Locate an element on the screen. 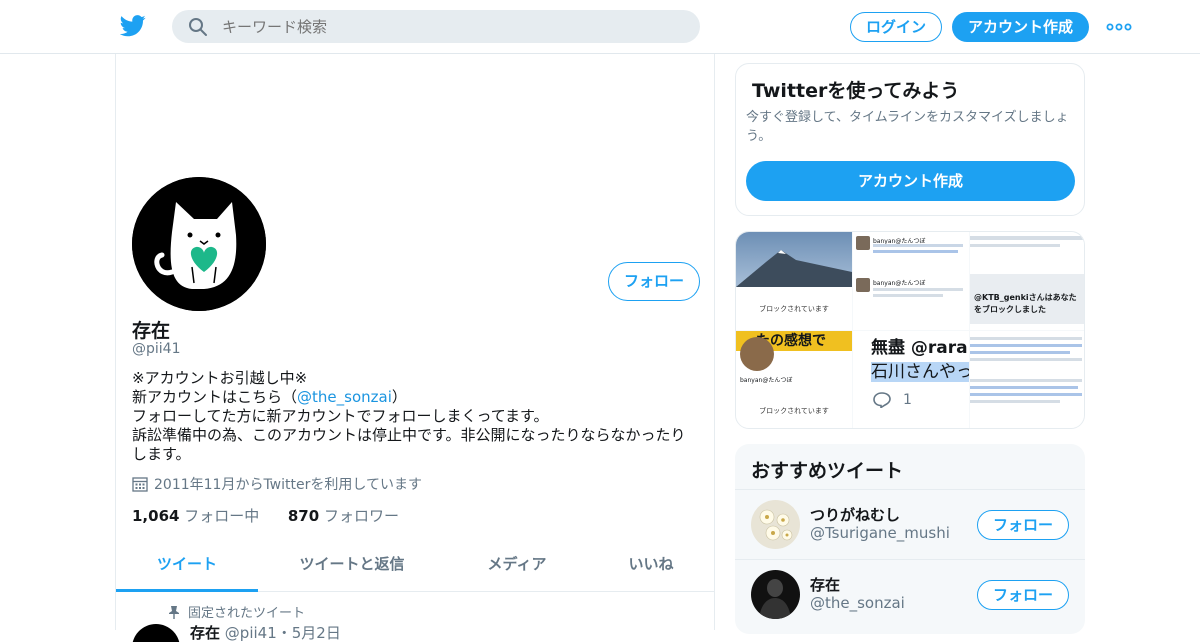 Image resolution: width=1200 pixels, height=642 pixels. dark-figure-avatar-icon is located at coordinates (775, 594).